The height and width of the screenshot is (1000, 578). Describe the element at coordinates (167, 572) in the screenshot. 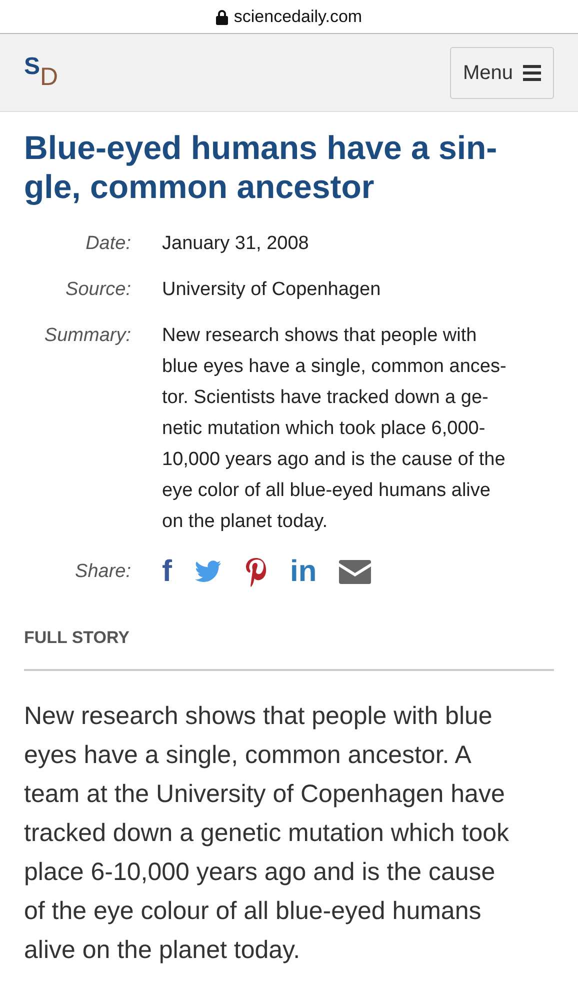

I see `share-link: f` at that location.